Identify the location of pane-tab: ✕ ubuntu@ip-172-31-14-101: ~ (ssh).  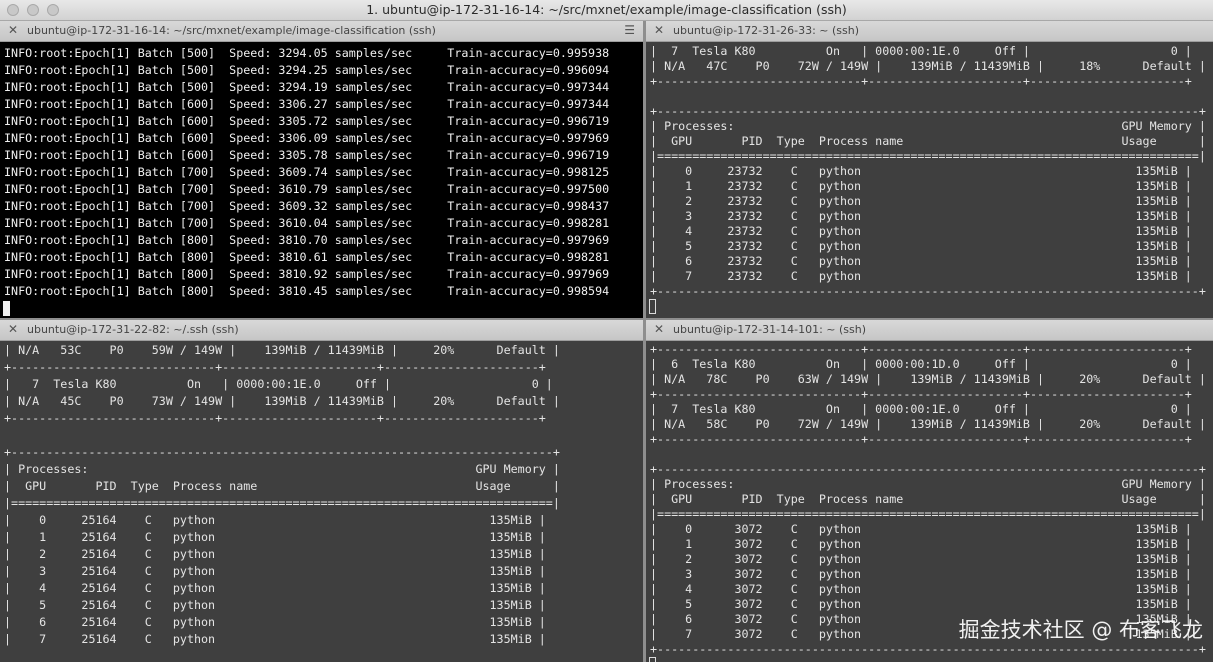
(929, 330).